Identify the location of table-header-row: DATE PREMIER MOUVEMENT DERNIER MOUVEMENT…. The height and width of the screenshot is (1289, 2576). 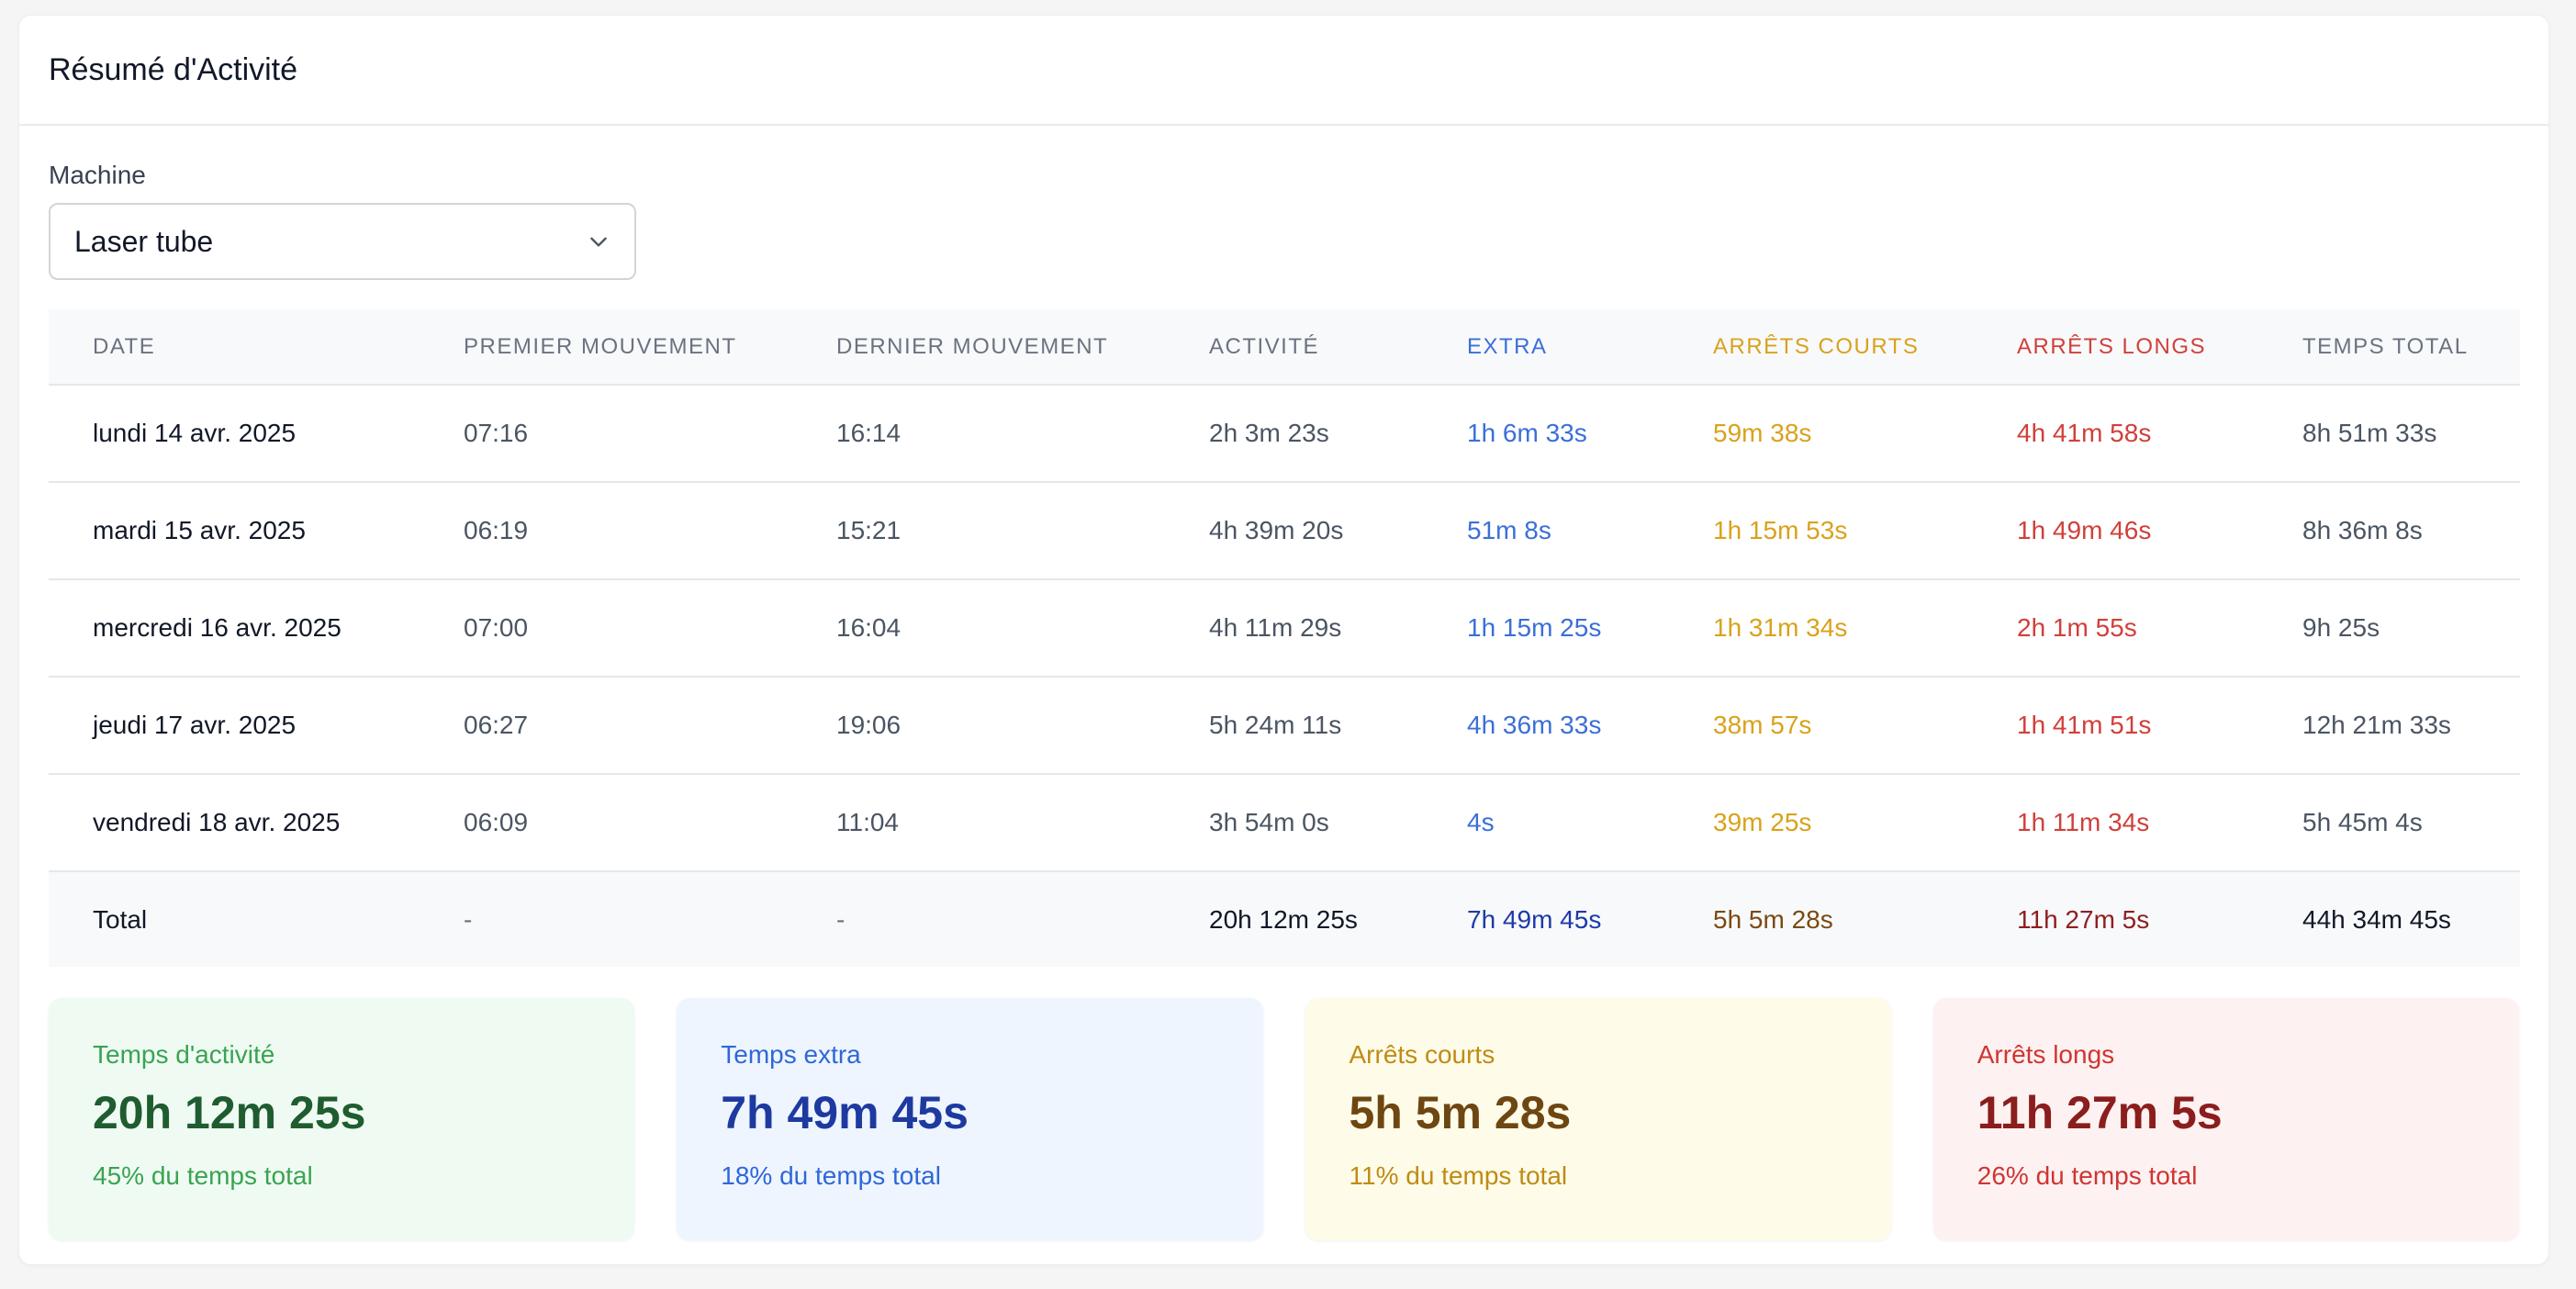
(1284, 347).